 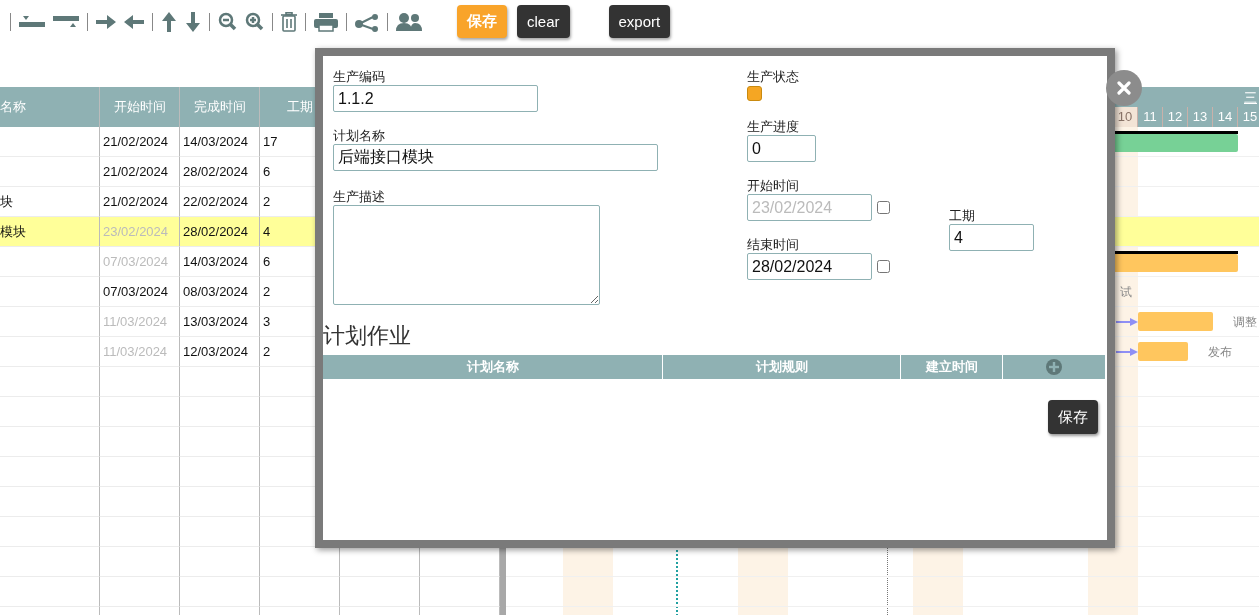 What do you see at coordinates (227, 21) in the screenshot?
I see `zoom-out-icon` at bounding box center [227, 21].